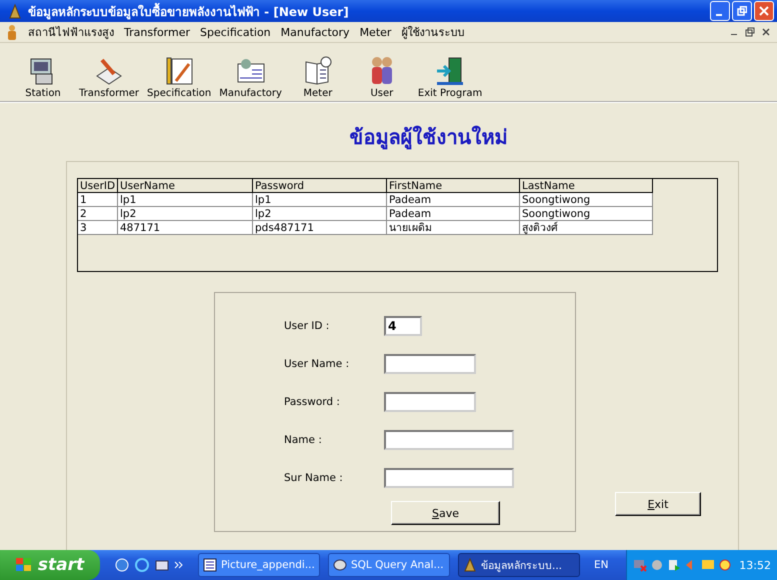 The width and height of the screenshot is (777, 580). I want to click on menu-item: Manufactory, so click(315, 32).